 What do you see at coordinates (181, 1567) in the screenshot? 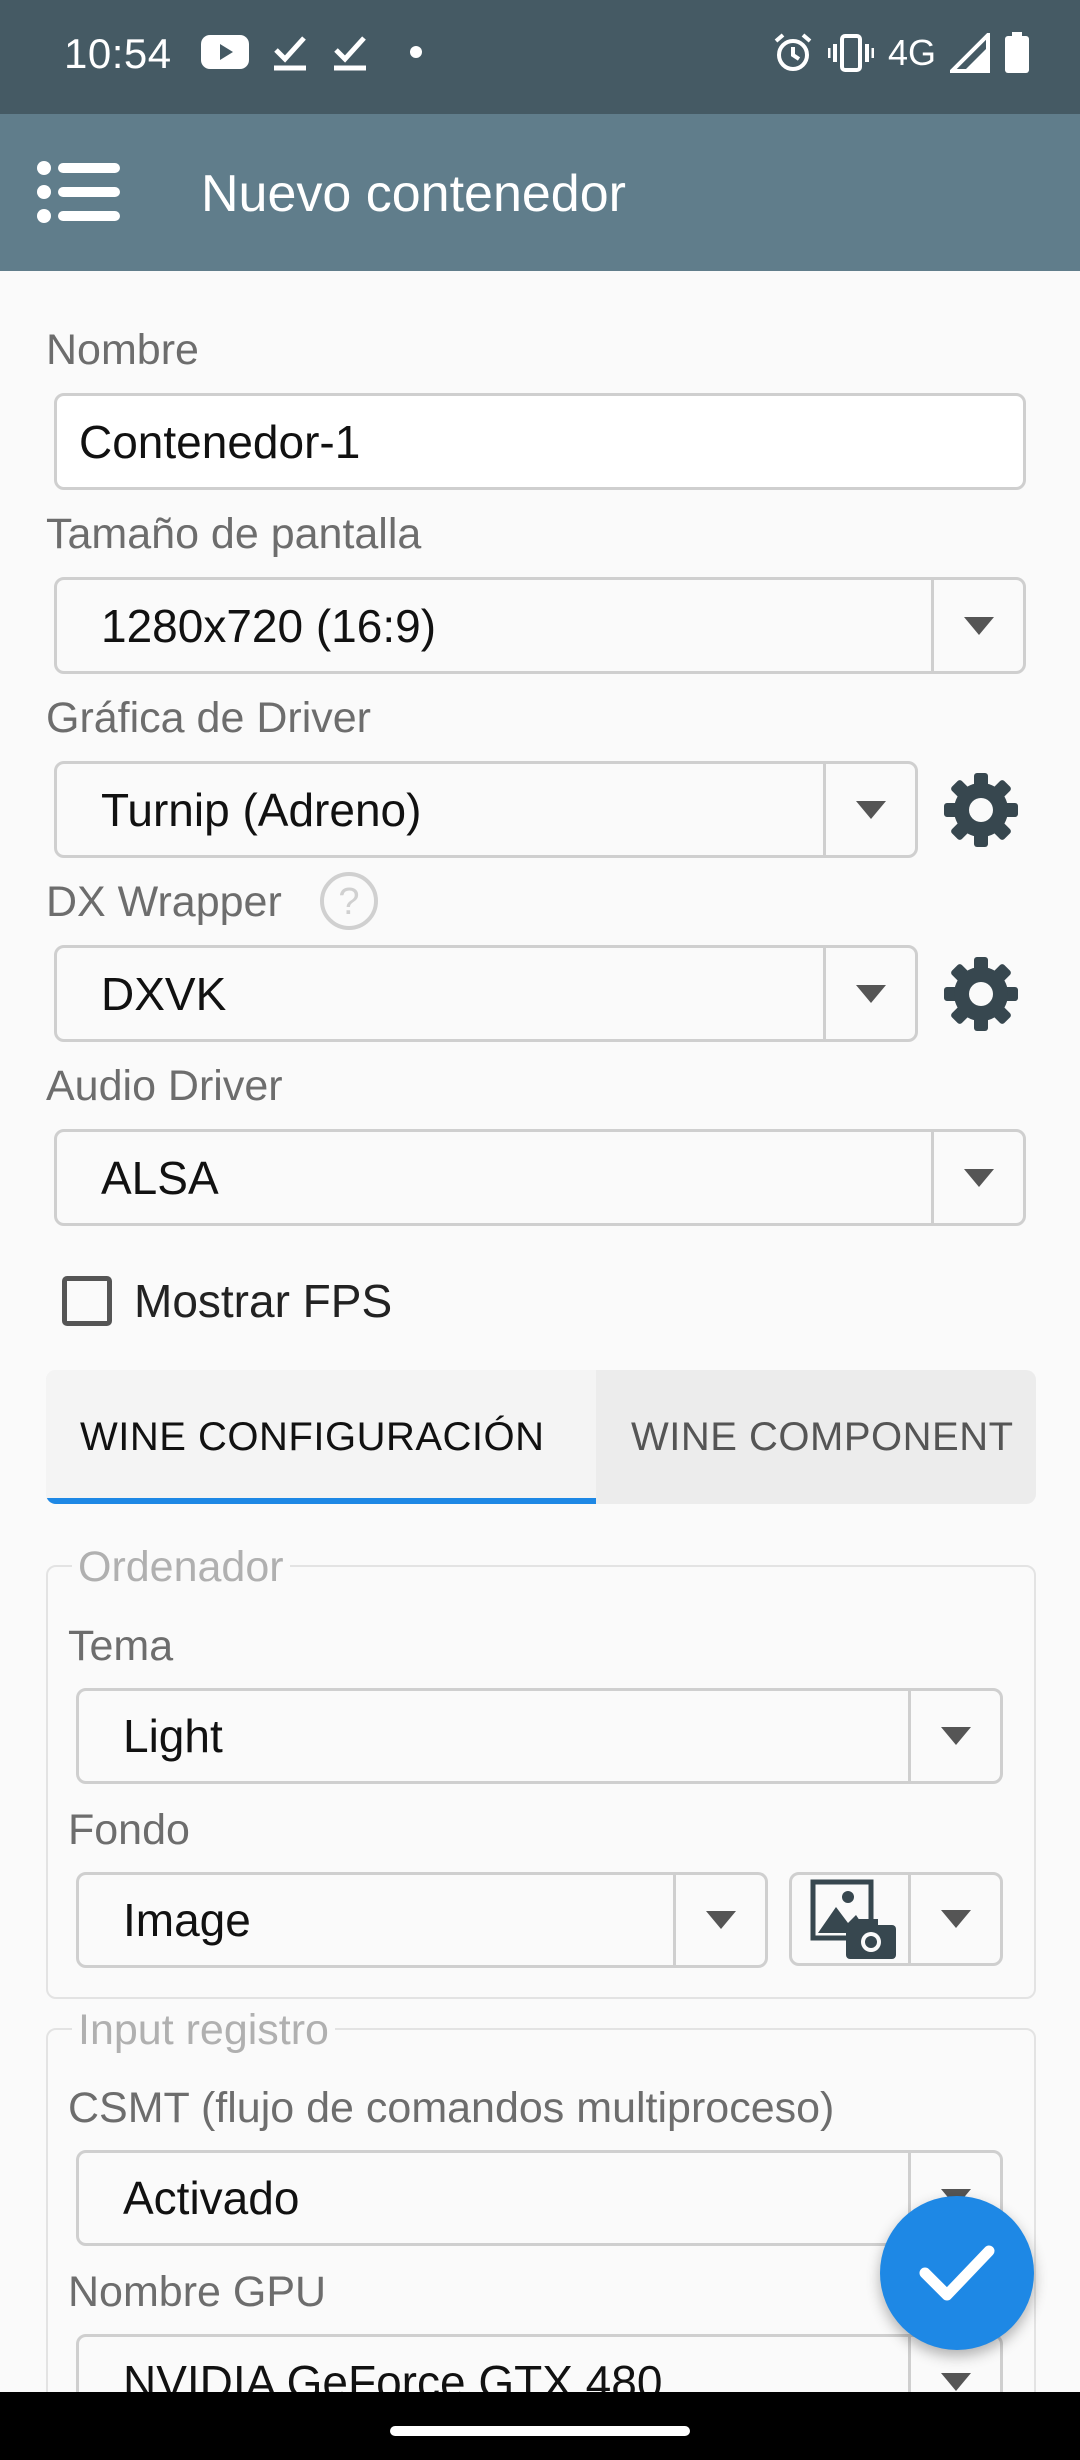
I see `desktop-legend: Ordenador` at bounding box center [181, 1567].